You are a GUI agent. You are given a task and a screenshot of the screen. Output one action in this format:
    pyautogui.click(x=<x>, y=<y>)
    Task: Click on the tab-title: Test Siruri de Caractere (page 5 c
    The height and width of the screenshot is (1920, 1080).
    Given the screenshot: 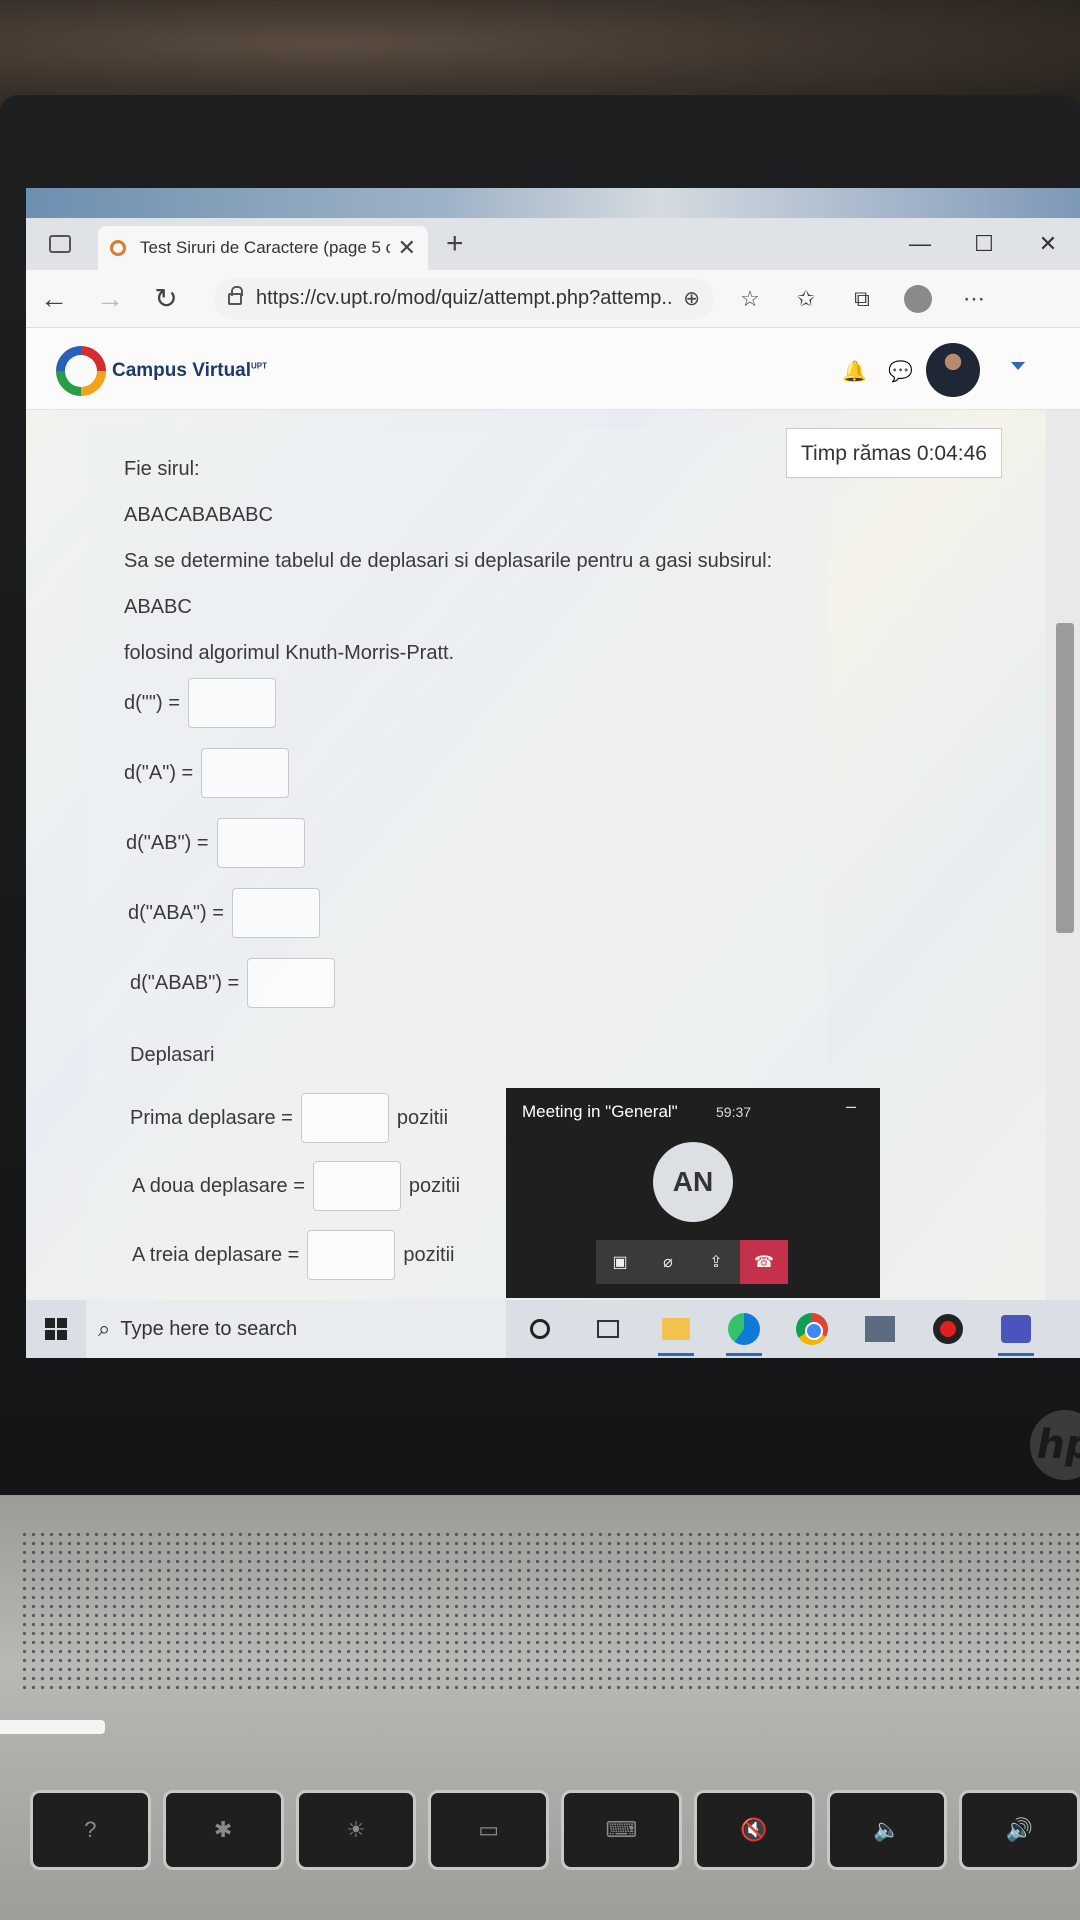 What is the action you would take?
    pyautogui.click(x=265, y=247)
    